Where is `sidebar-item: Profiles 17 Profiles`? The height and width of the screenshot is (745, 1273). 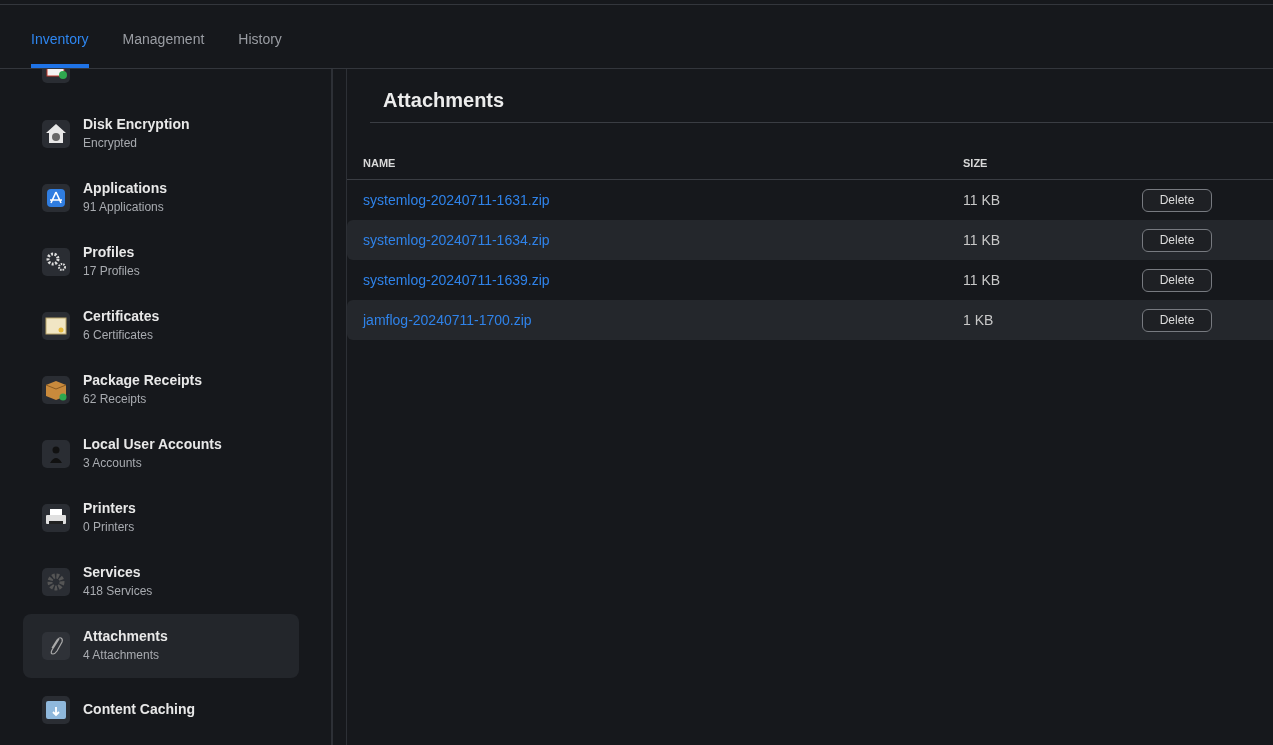 sidebar-item: Profiles 17 Profiles is located at coordinates (161, 262).